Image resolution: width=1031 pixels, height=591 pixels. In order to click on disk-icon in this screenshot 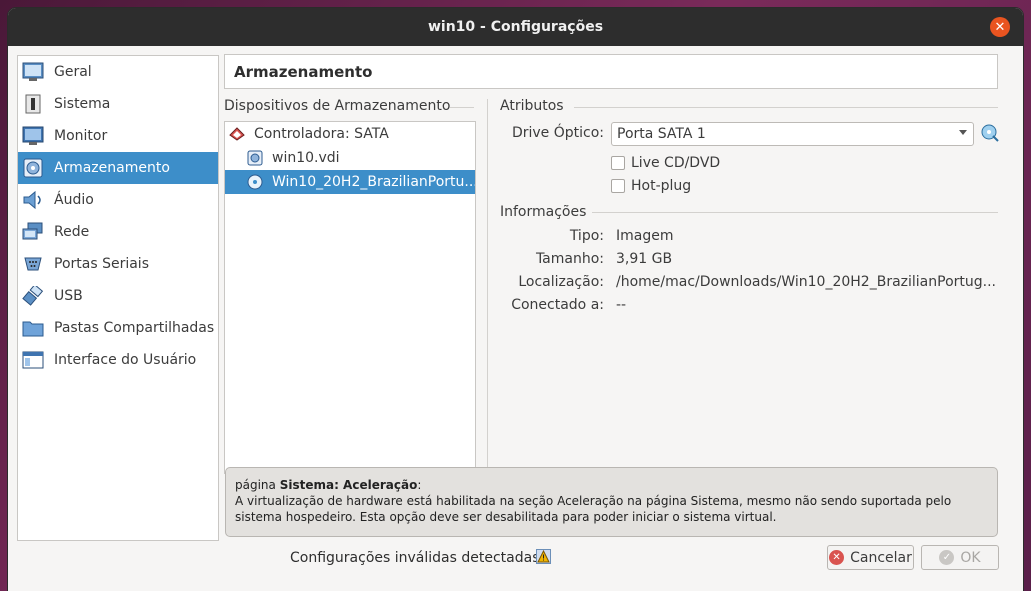, I will do `click(33, 168)`.